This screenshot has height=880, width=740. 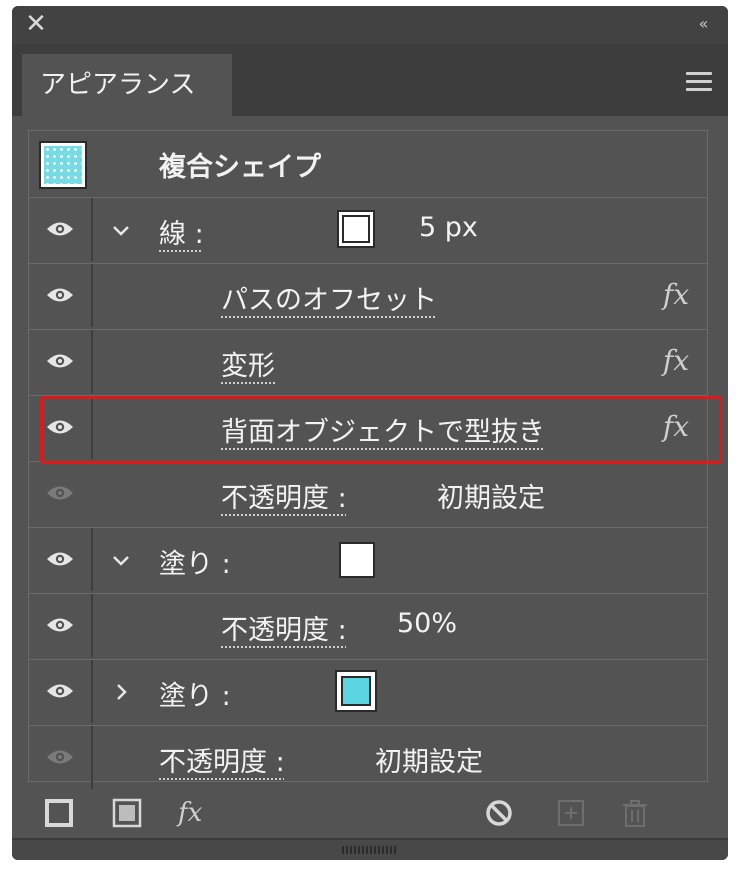 I want to click on effect-label: 背面オブジェクトで型抜き, so click(x=383, y=429).